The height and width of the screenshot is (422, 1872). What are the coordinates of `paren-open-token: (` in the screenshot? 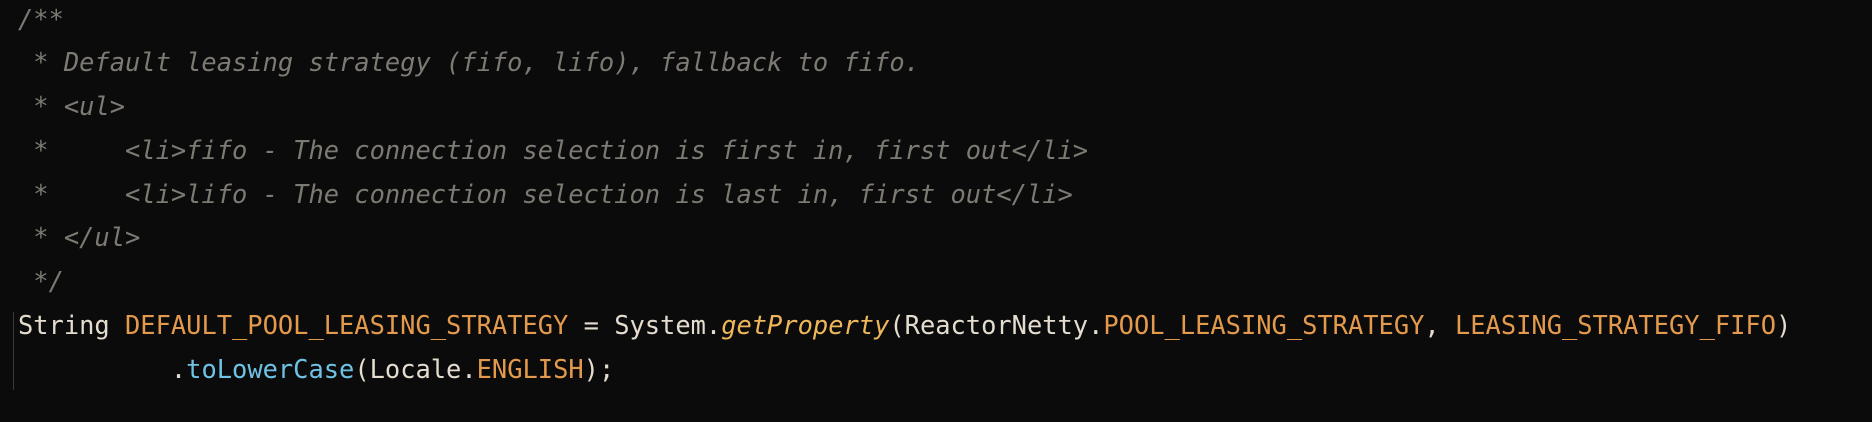 It's located at (897, 325).